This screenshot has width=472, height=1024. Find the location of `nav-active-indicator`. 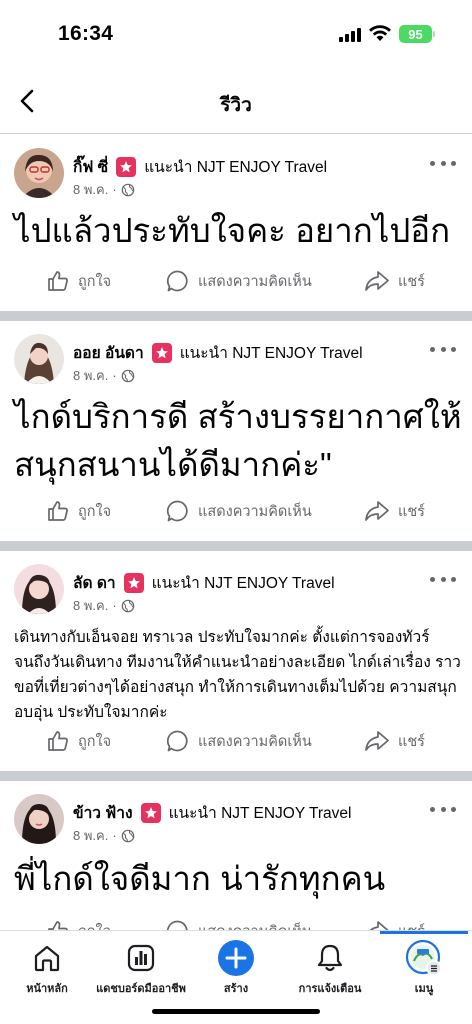

nav-active-indicator is located at coordinates (424, 932).